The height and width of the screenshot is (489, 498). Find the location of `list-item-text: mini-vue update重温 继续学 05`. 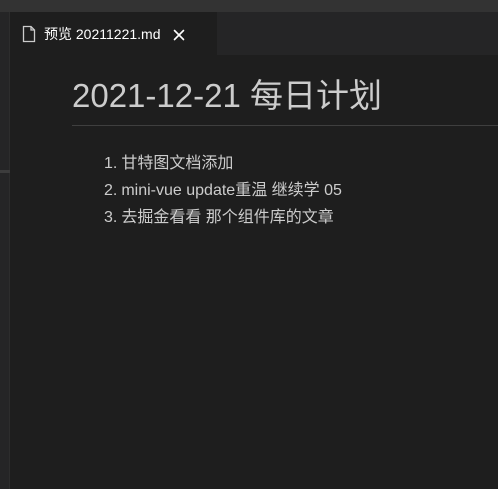

list-item-text: mini-vue update重温 继续学 05 is located at coordinates (231, 190).